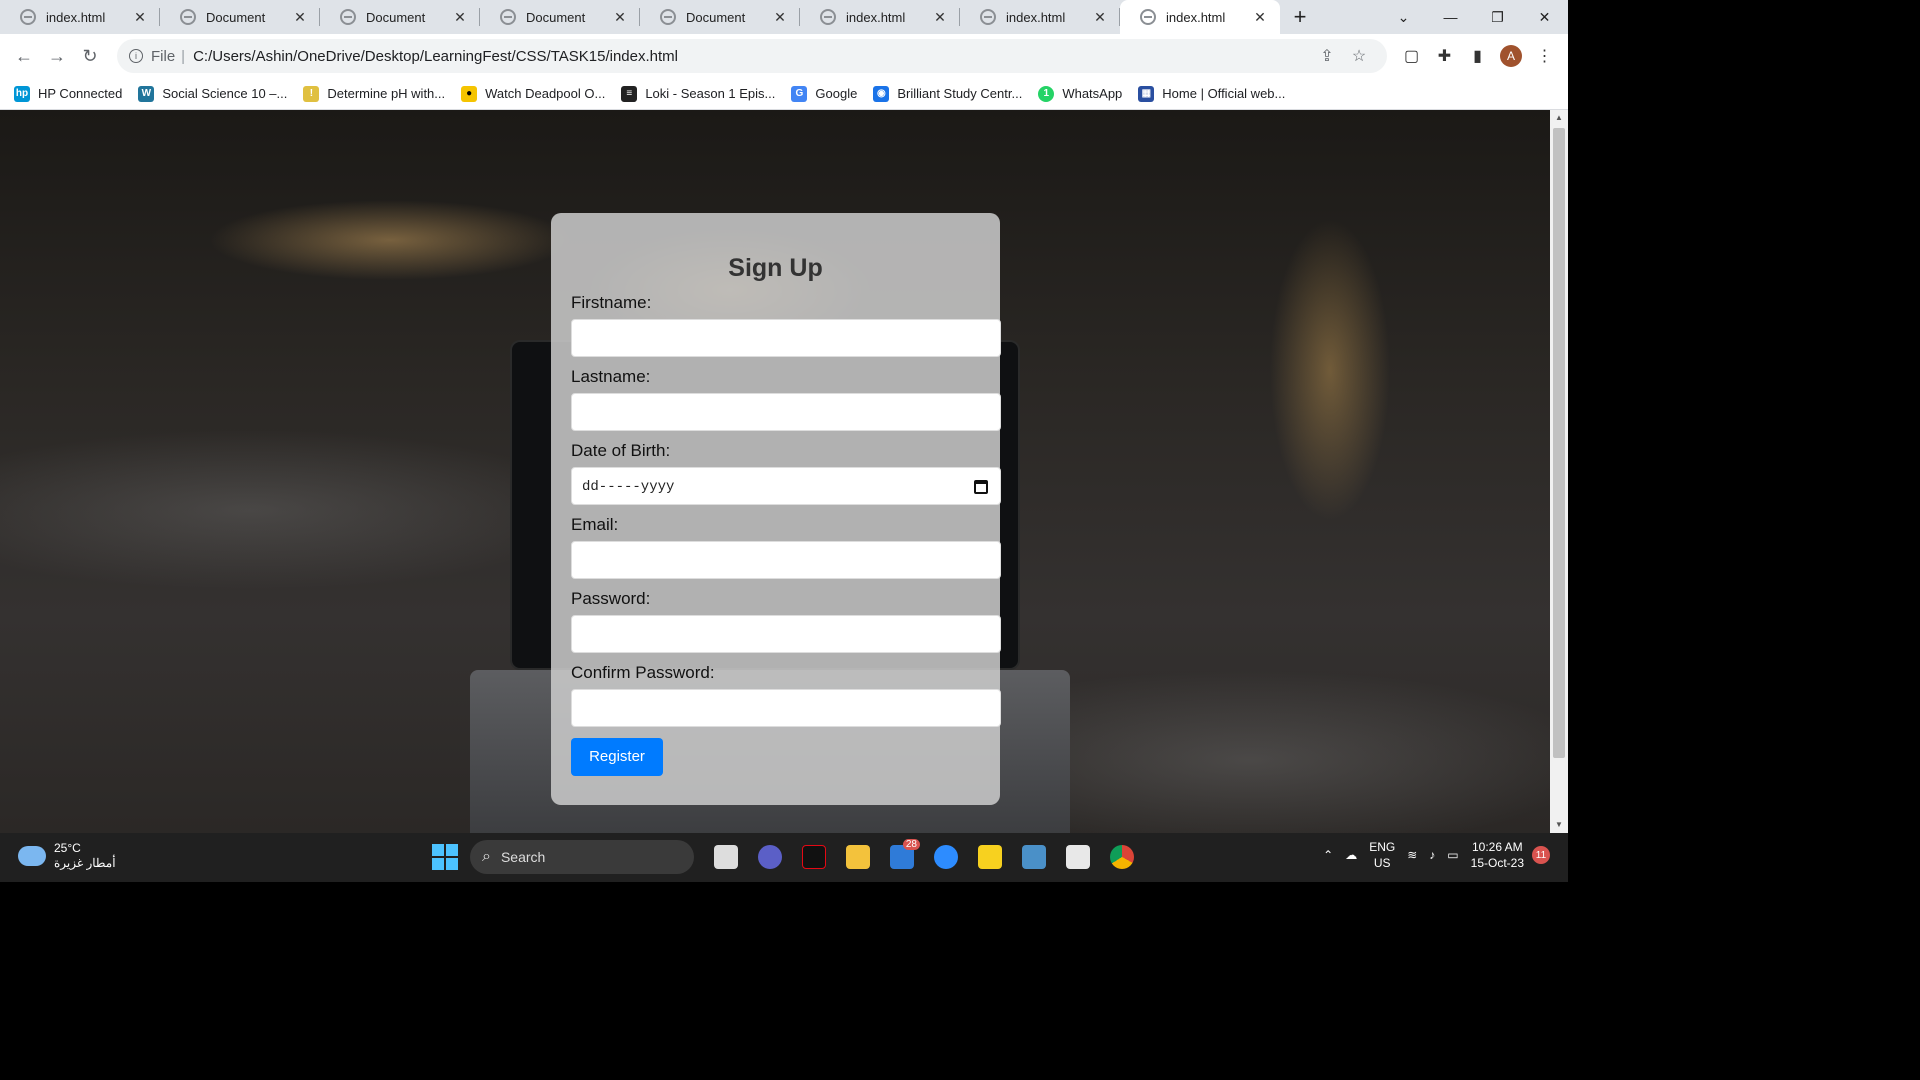 The image size is (1920, 1080). I want to click on weather-temp: 25°C, so click(67, 848).